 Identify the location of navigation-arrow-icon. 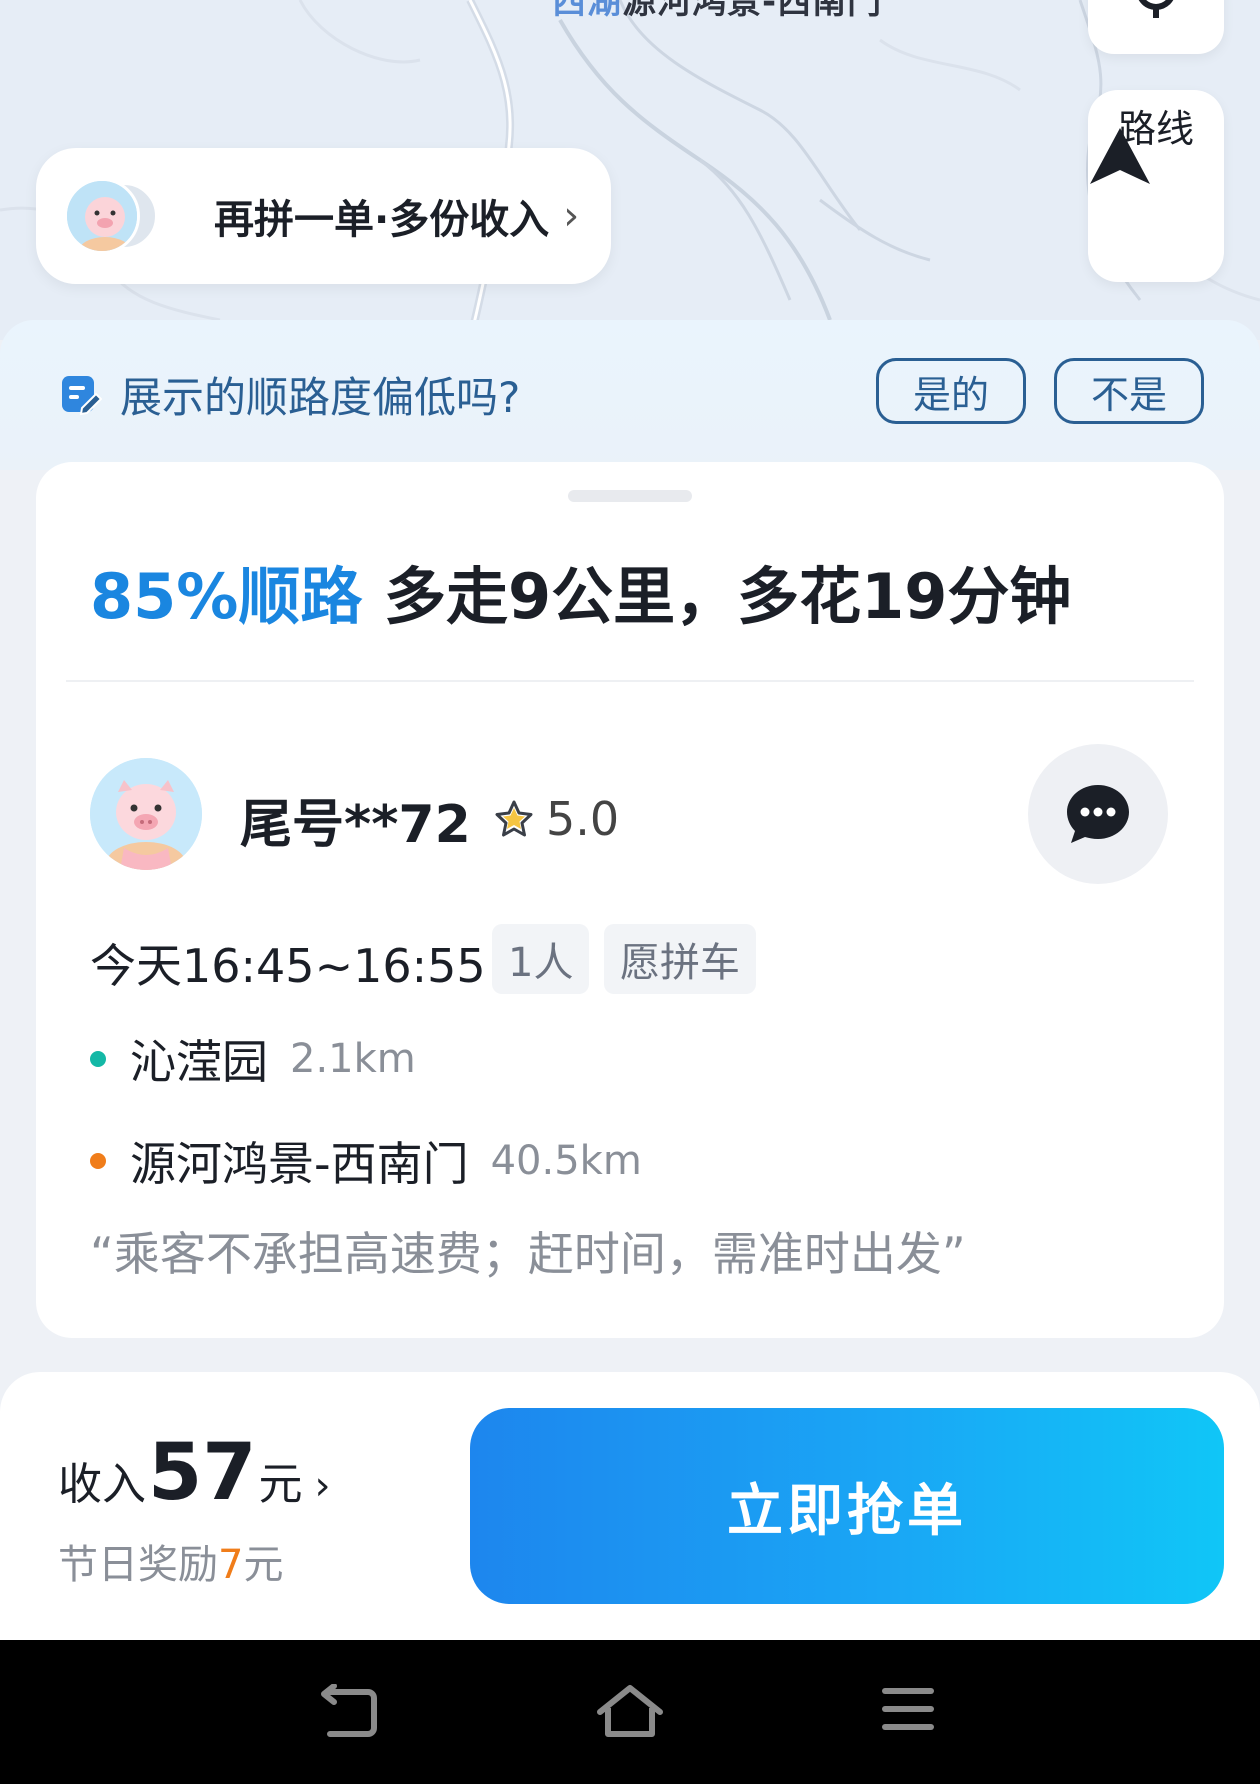
(1120, 156).